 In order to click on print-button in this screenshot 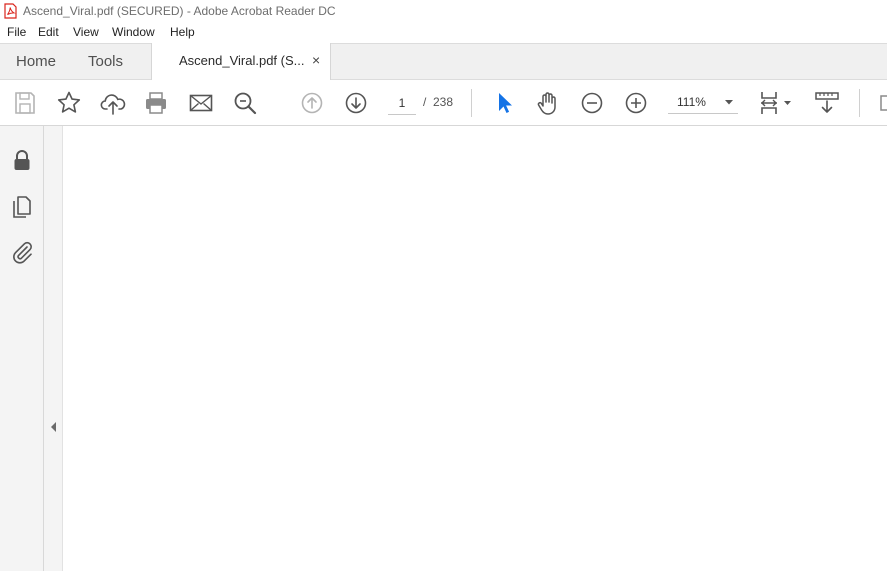, I will do `click(156, 103)`.